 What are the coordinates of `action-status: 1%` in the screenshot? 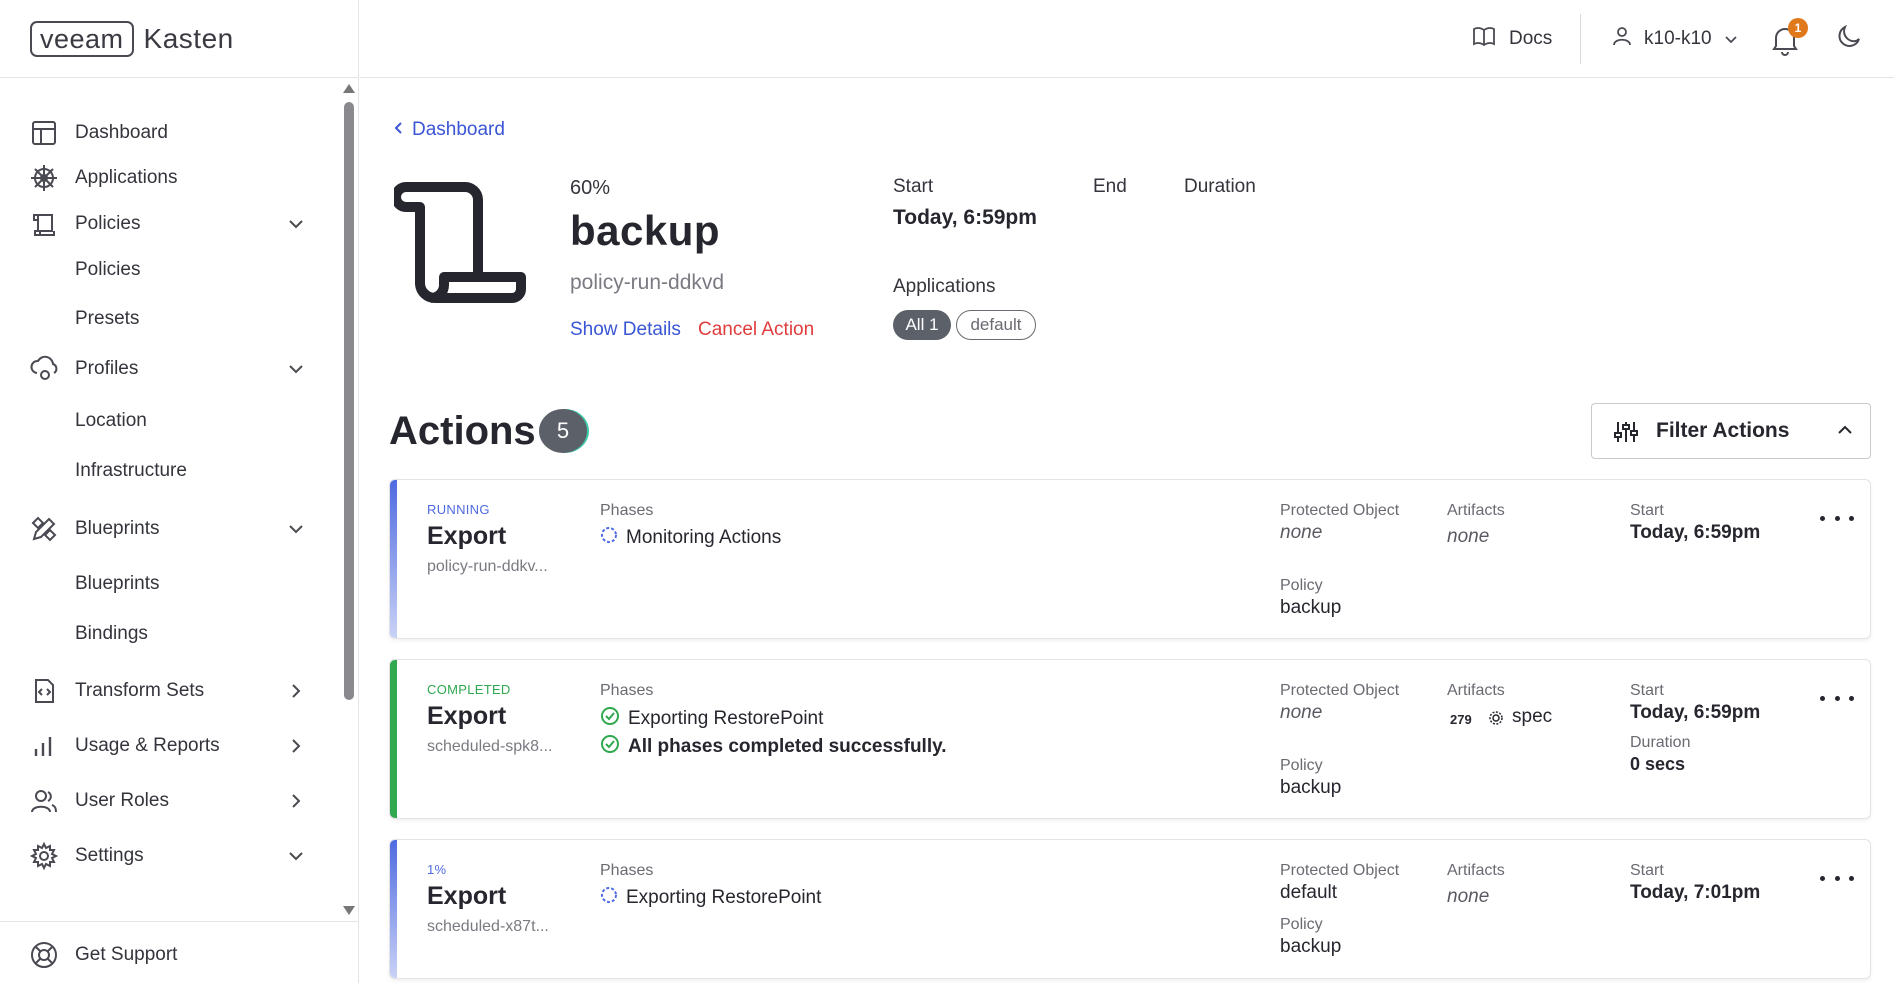 It's located at (437, 869).